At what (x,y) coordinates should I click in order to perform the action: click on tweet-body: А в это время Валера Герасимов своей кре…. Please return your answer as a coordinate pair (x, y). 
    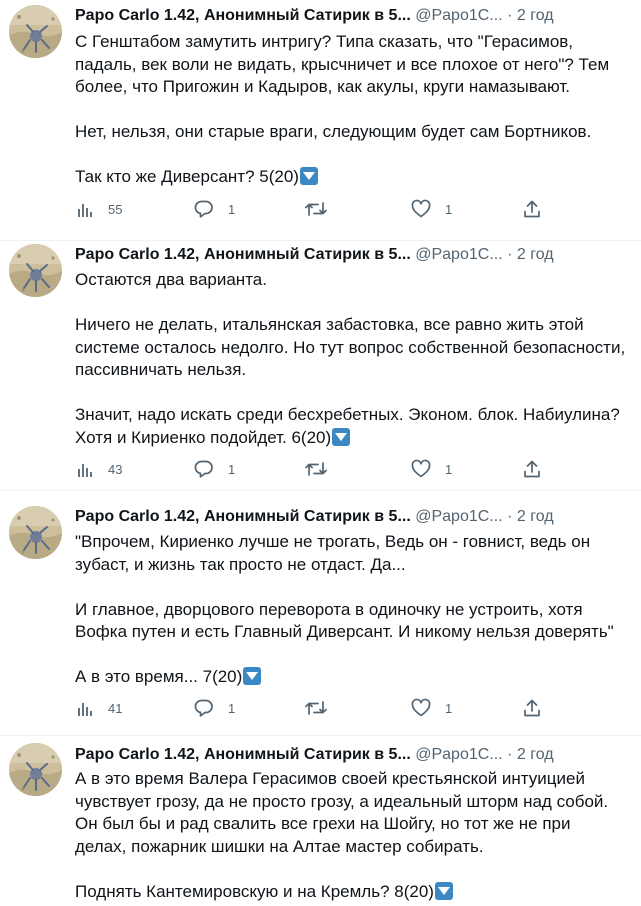
    Looking at the image, I should click on (352, 835).